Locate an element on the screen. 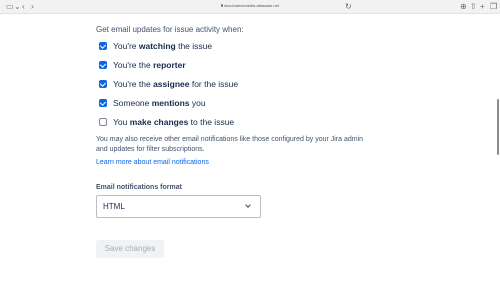 Image resolution: width=500 pixels, height=281 pixels. option-assignee: You're the assignee for the issue is located at coordinates (199, 85).